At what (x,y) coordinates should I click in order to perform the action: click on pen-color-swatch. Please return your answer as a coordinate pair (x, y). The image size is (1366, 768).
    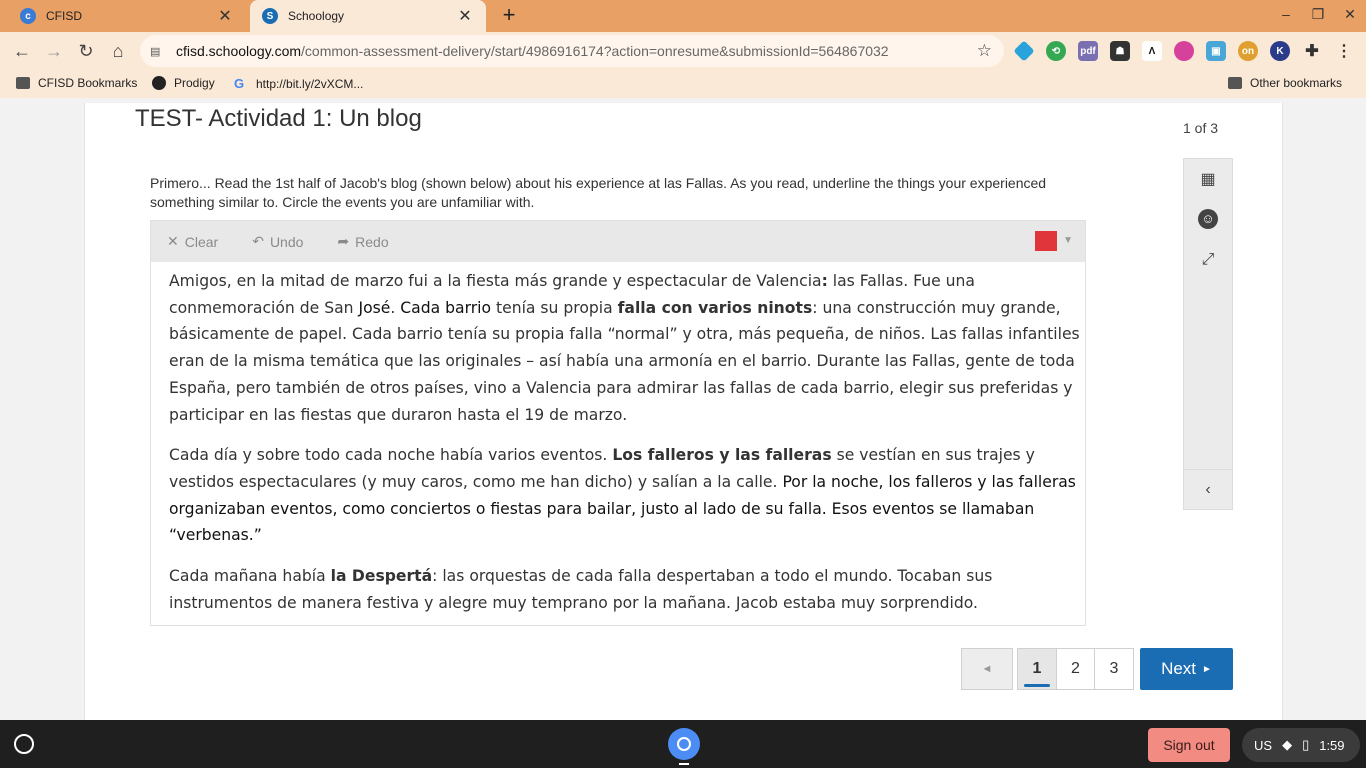
    Looking at the image, I should click on (1046, 241).